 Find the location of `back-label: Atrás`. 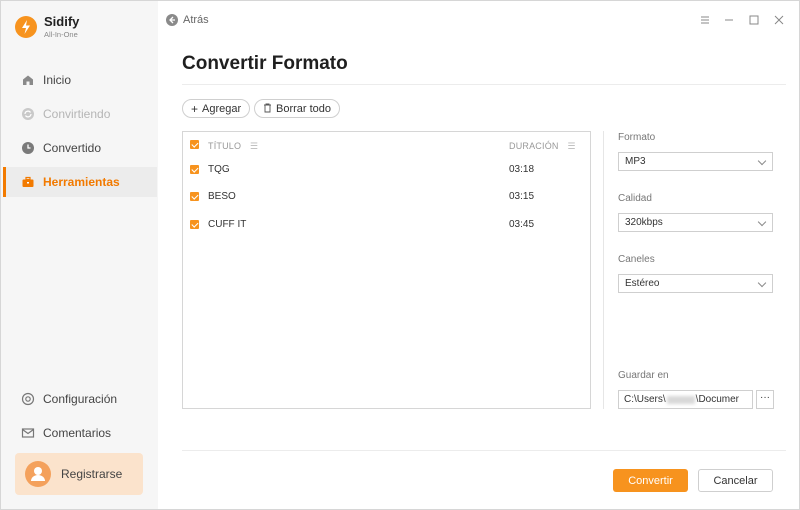

back-label: Atrás is located at coordinates (196, 20).